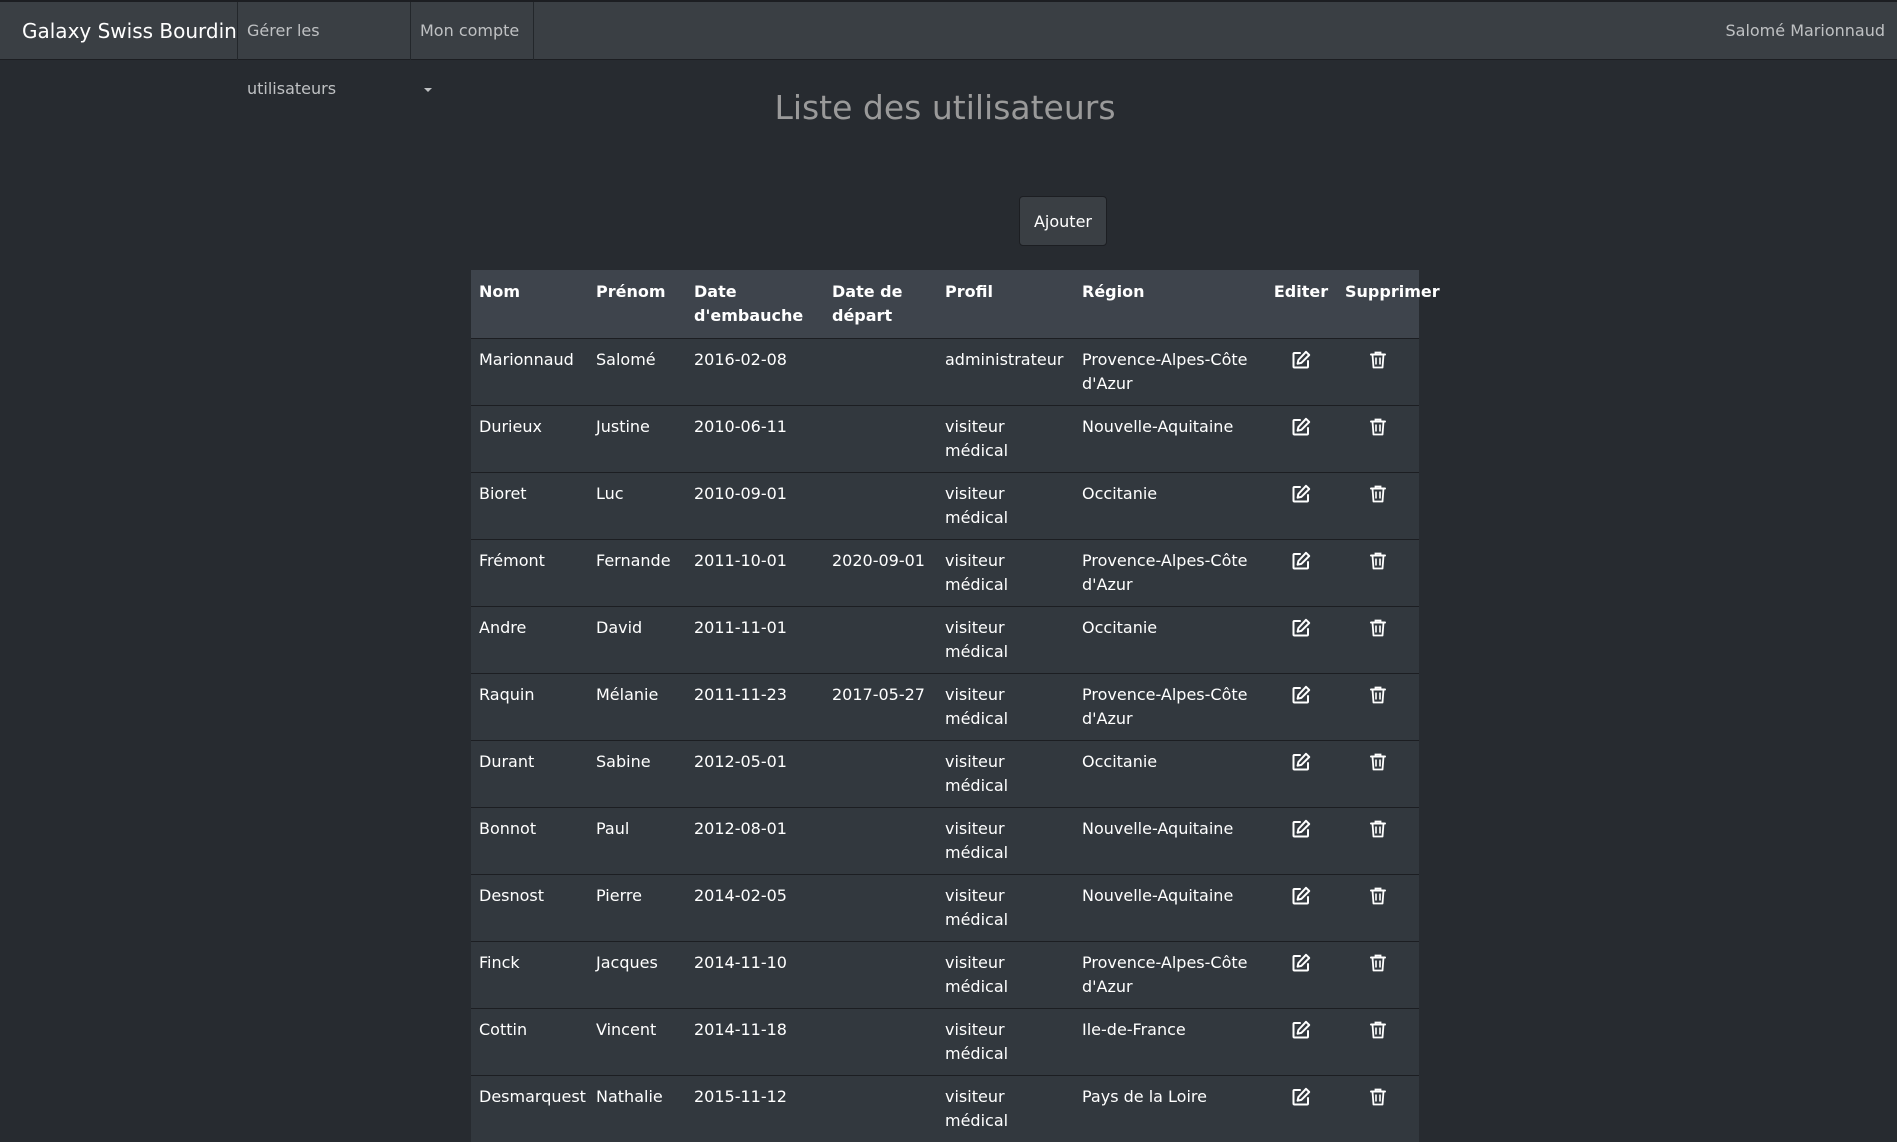 Image resolution: width=1897 pixels, height=1142 pixels. What do you see at coordinates (637, 640) in the screenshot?
I see `cell-prenom: David` at bounding box center [637, 640].